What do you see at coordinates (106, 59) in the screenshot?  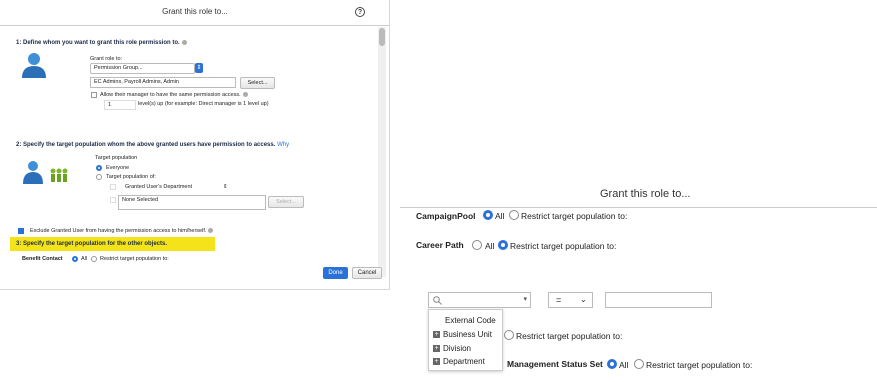 I see `grant-role-to-label: Grant role to:` at bounding box center [106, 59].